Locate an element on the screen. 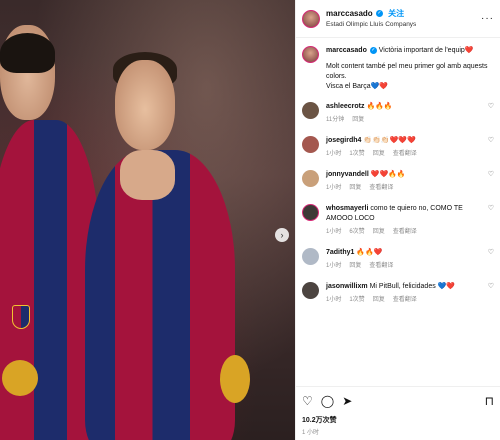  comment-item: jonnyvandell ❤️❤️🔥🔥 1小时 回复 查看翻译 ♡ is located at coordinates (398, 181).